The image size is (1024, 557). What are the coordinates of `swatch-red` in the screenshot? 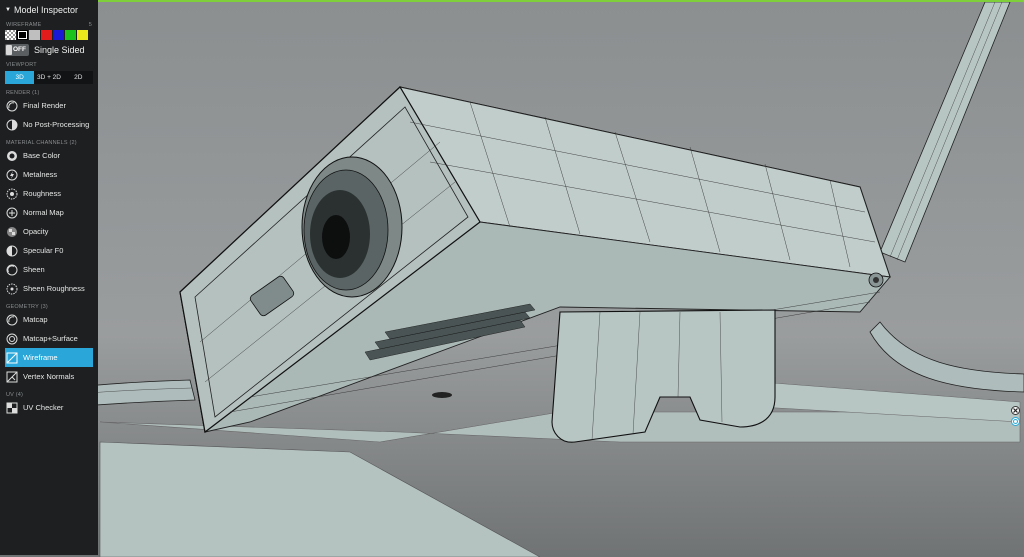 It's located at (46, 35).